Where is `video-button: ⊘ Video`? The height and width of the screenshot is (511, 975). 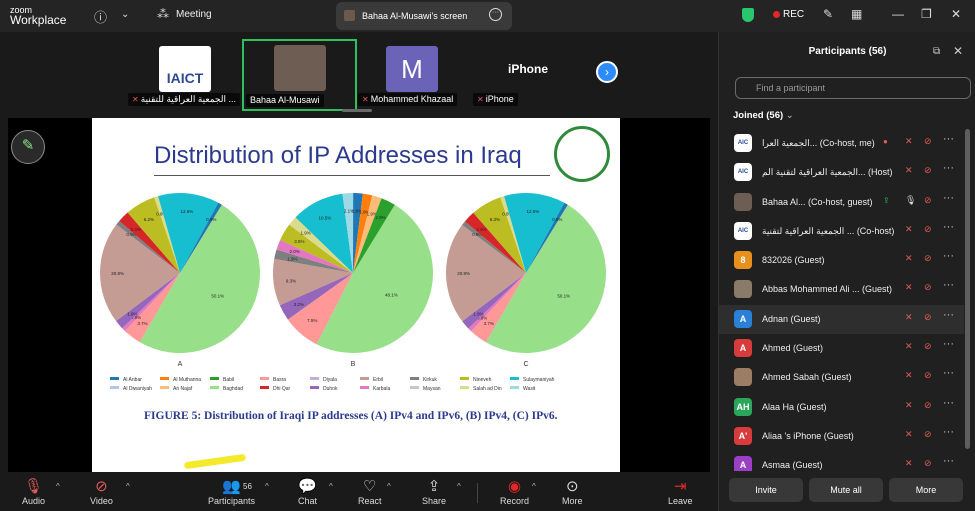
video-button: ⊘ Video is located at coordinates (101, 492).